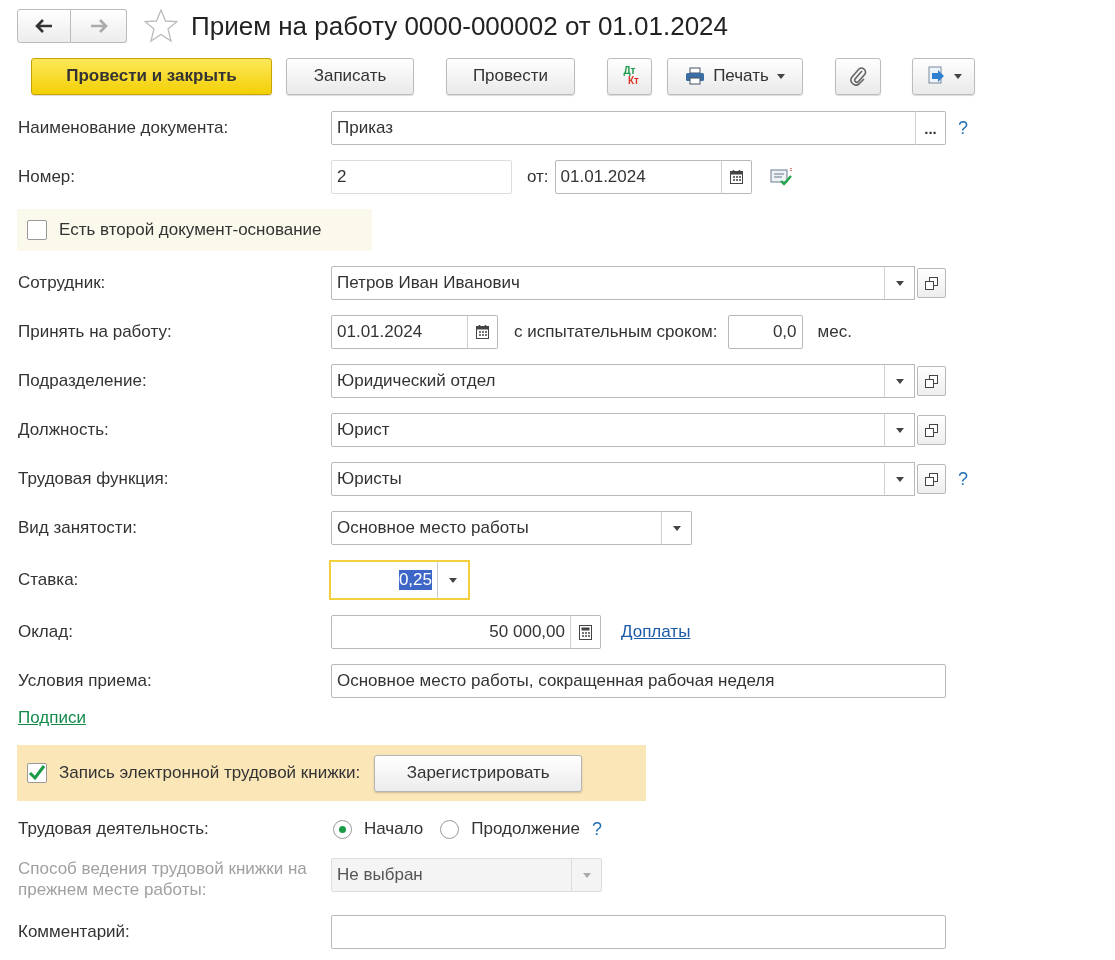 Image resolution: width=1115 pixels, height=960 pixels. I want to click on dropdown-field: Петров Иван Иванович, so click(608, 283).